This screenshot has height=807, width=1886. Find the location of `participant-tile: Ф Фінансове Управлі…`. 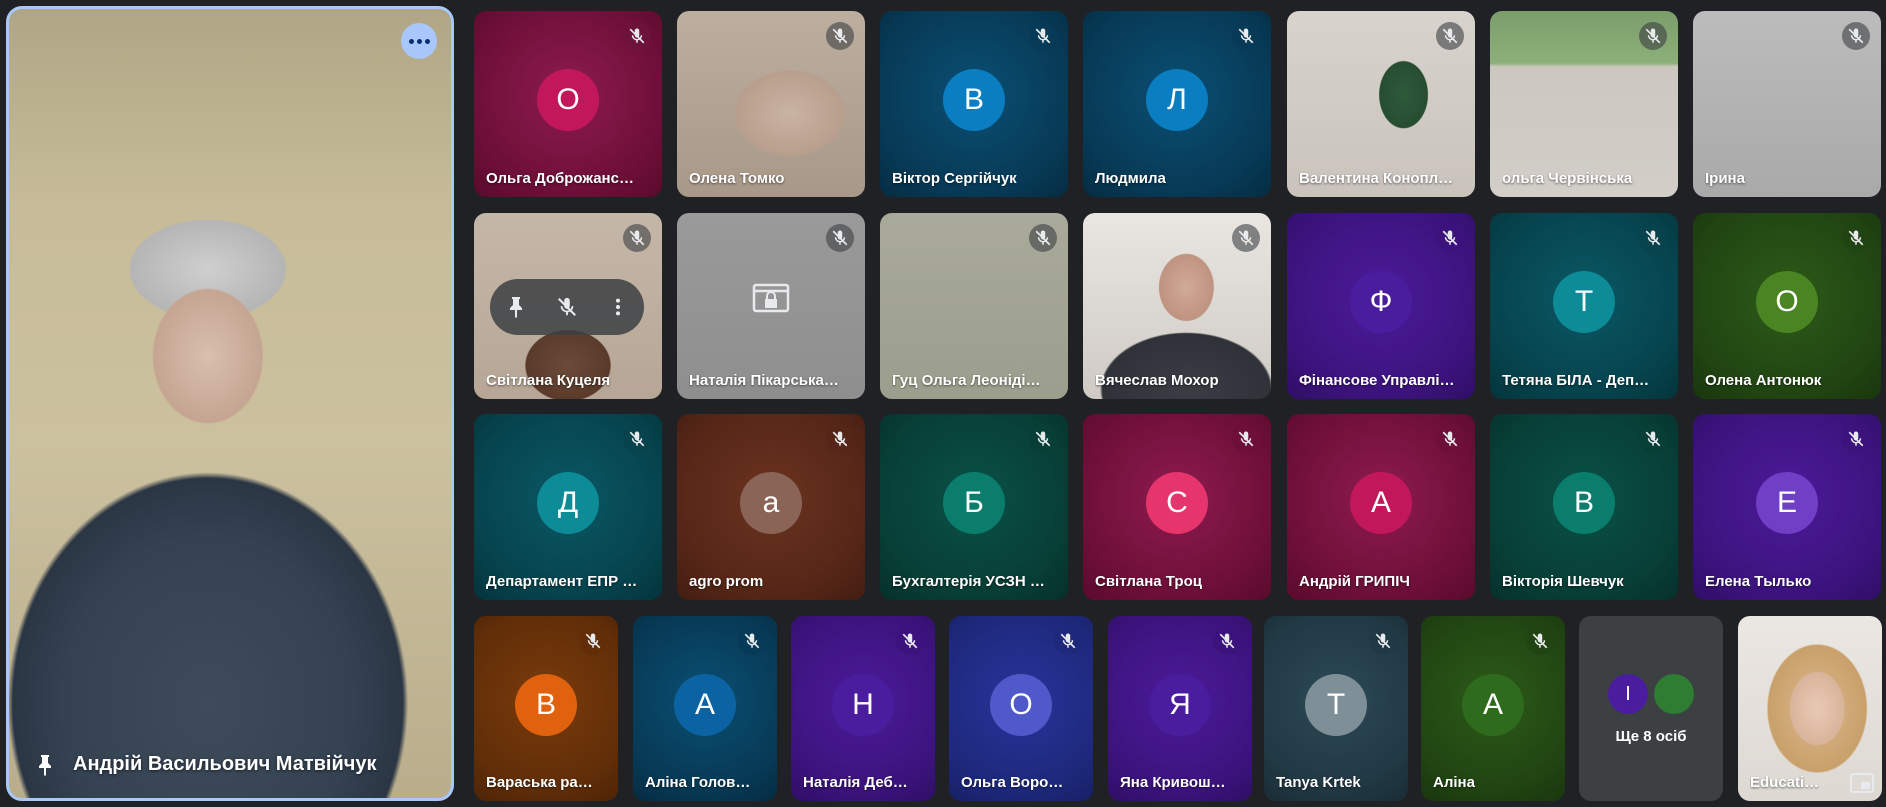

participant-tile: Ф Фінансове Управлі… is located at coordinates (1381, 306).